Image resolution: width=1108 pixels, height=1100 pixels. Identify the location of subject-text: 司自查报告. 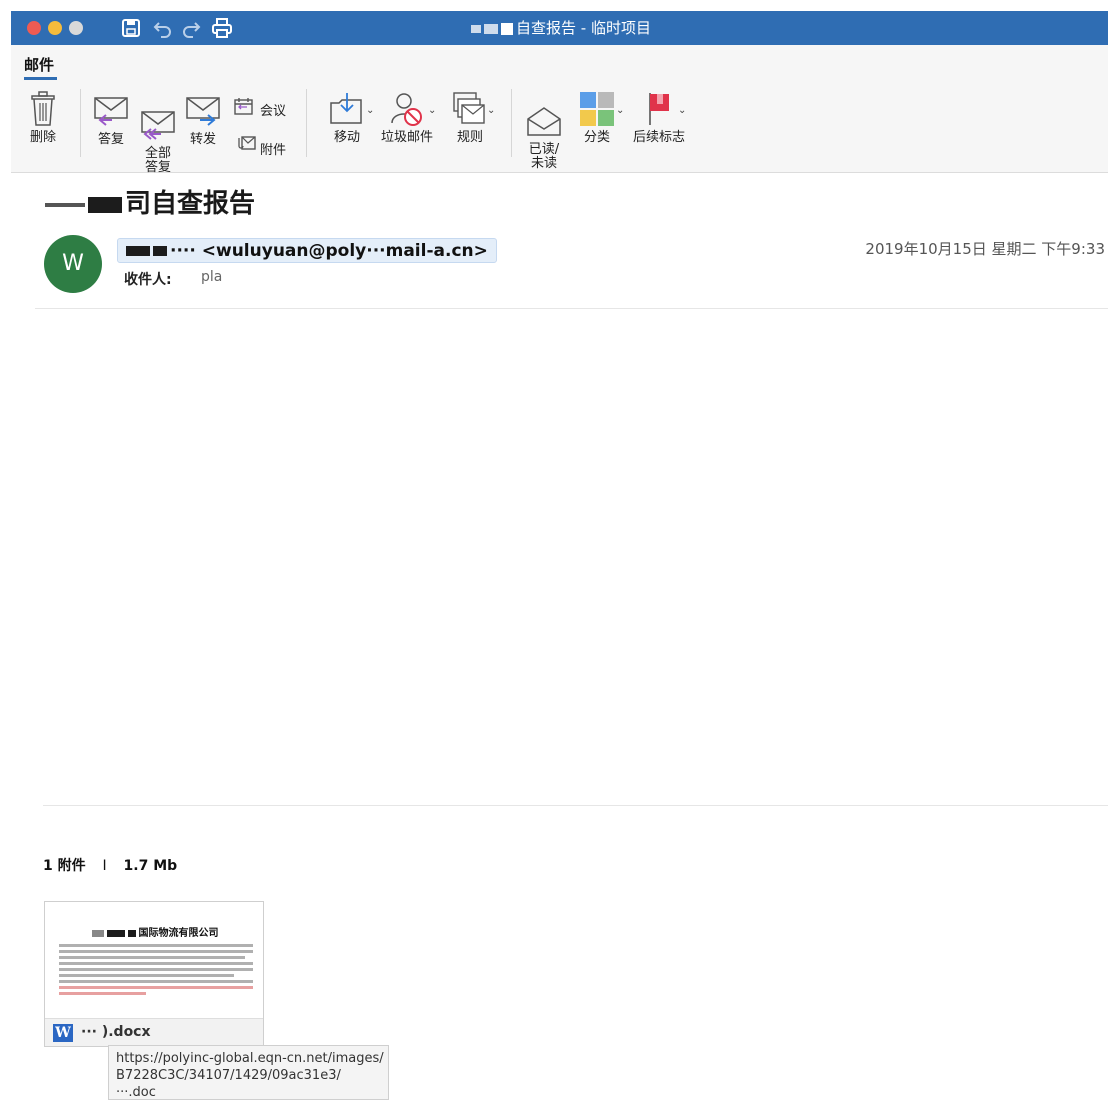
(190, 204).